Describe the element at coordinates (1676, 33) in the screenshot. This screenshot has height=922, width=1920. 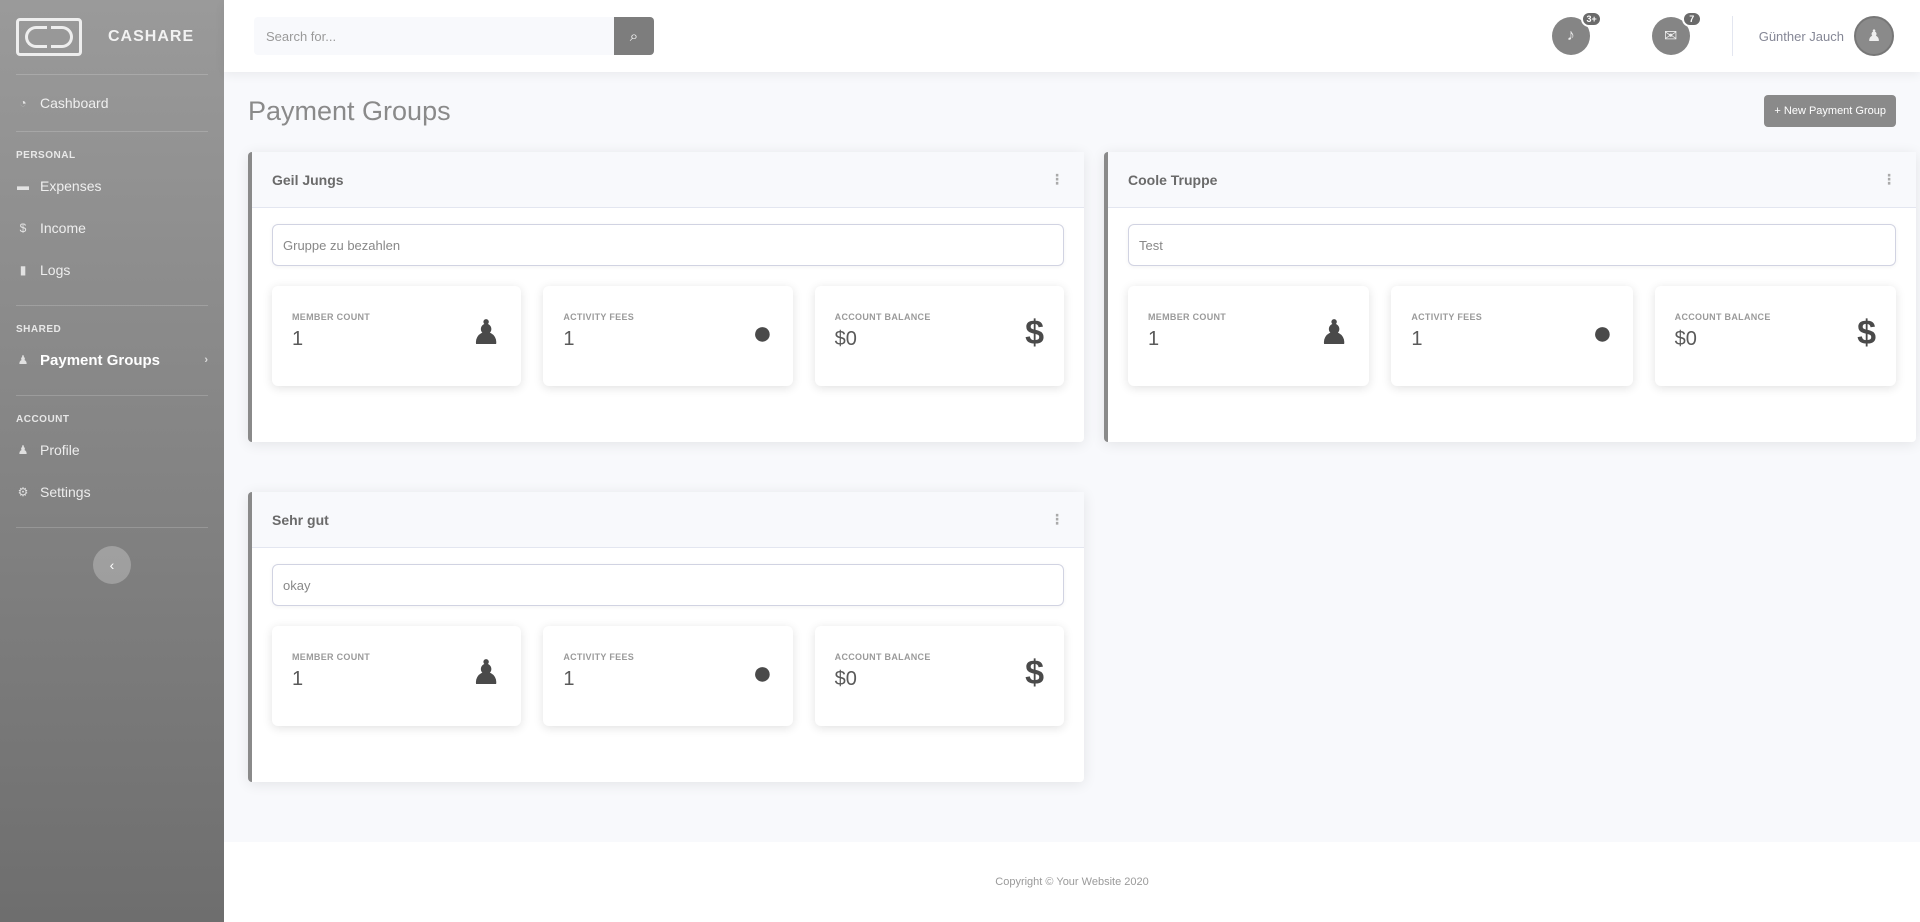
I see `messages-button: ✉ 7` at that location.